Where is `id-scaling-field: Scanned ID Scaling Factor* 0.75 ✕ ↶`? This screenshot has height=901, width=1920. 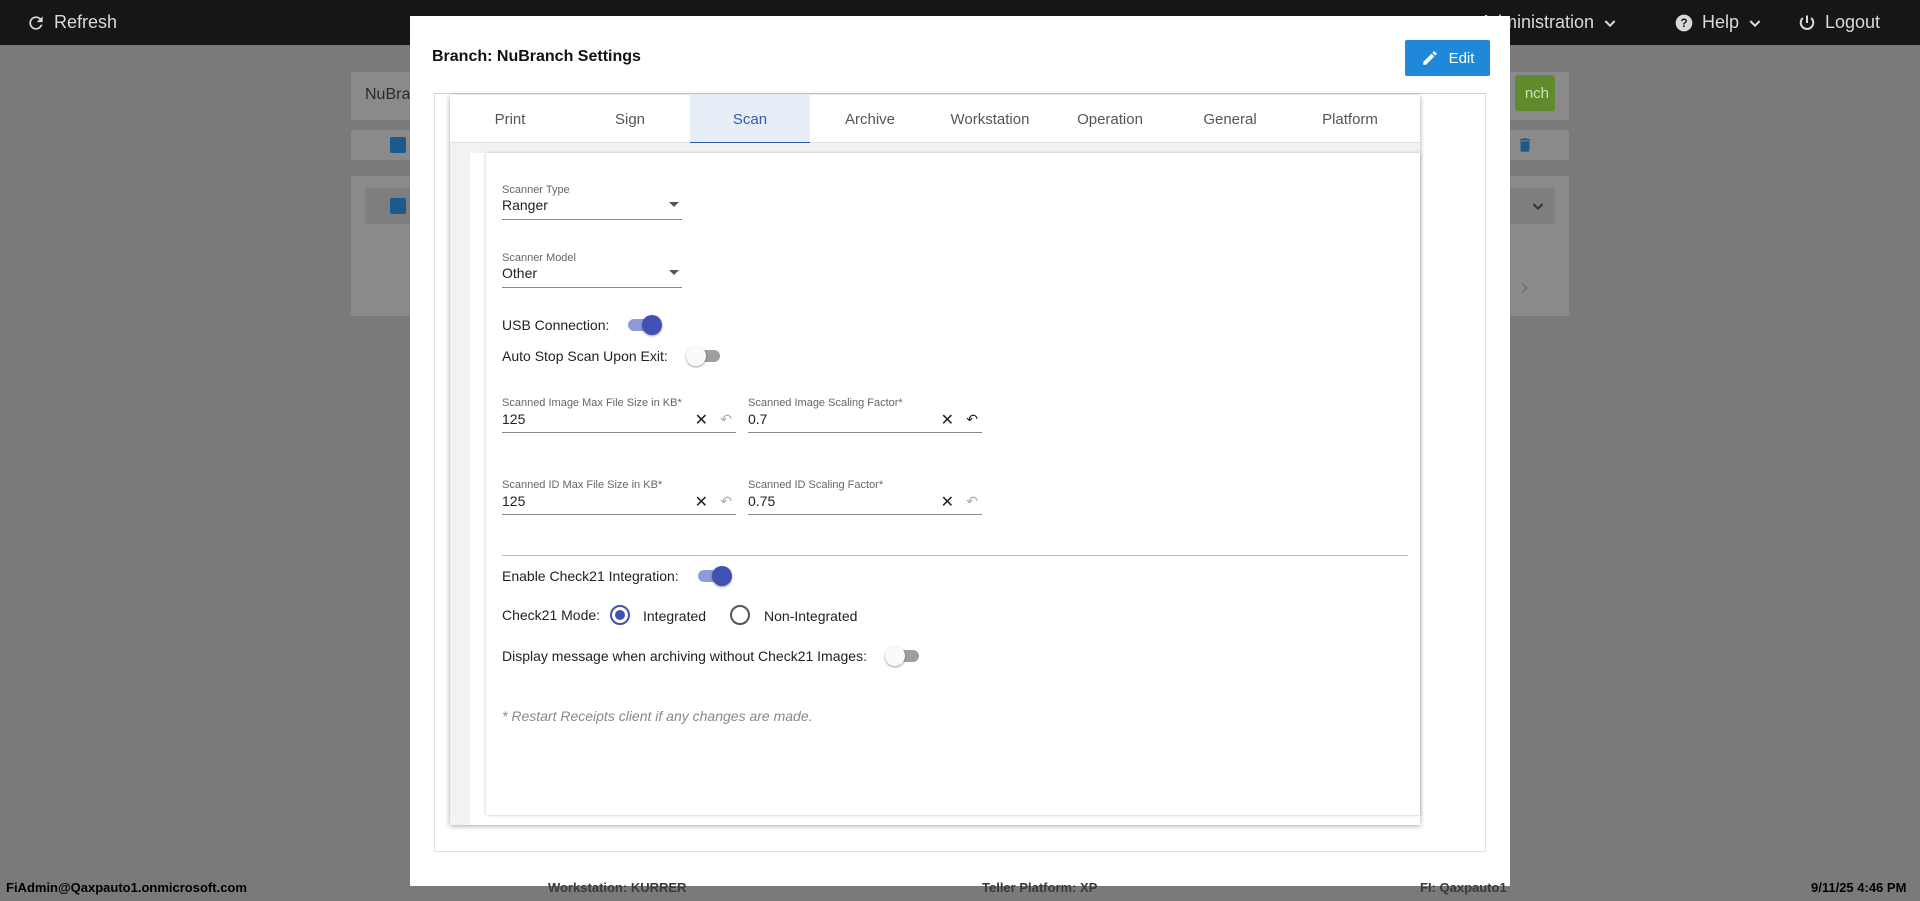
id-scaling-field: Scanned ID Scaling Factor* 0.75 ✕ ↶ is located at coordinates (865, 497).